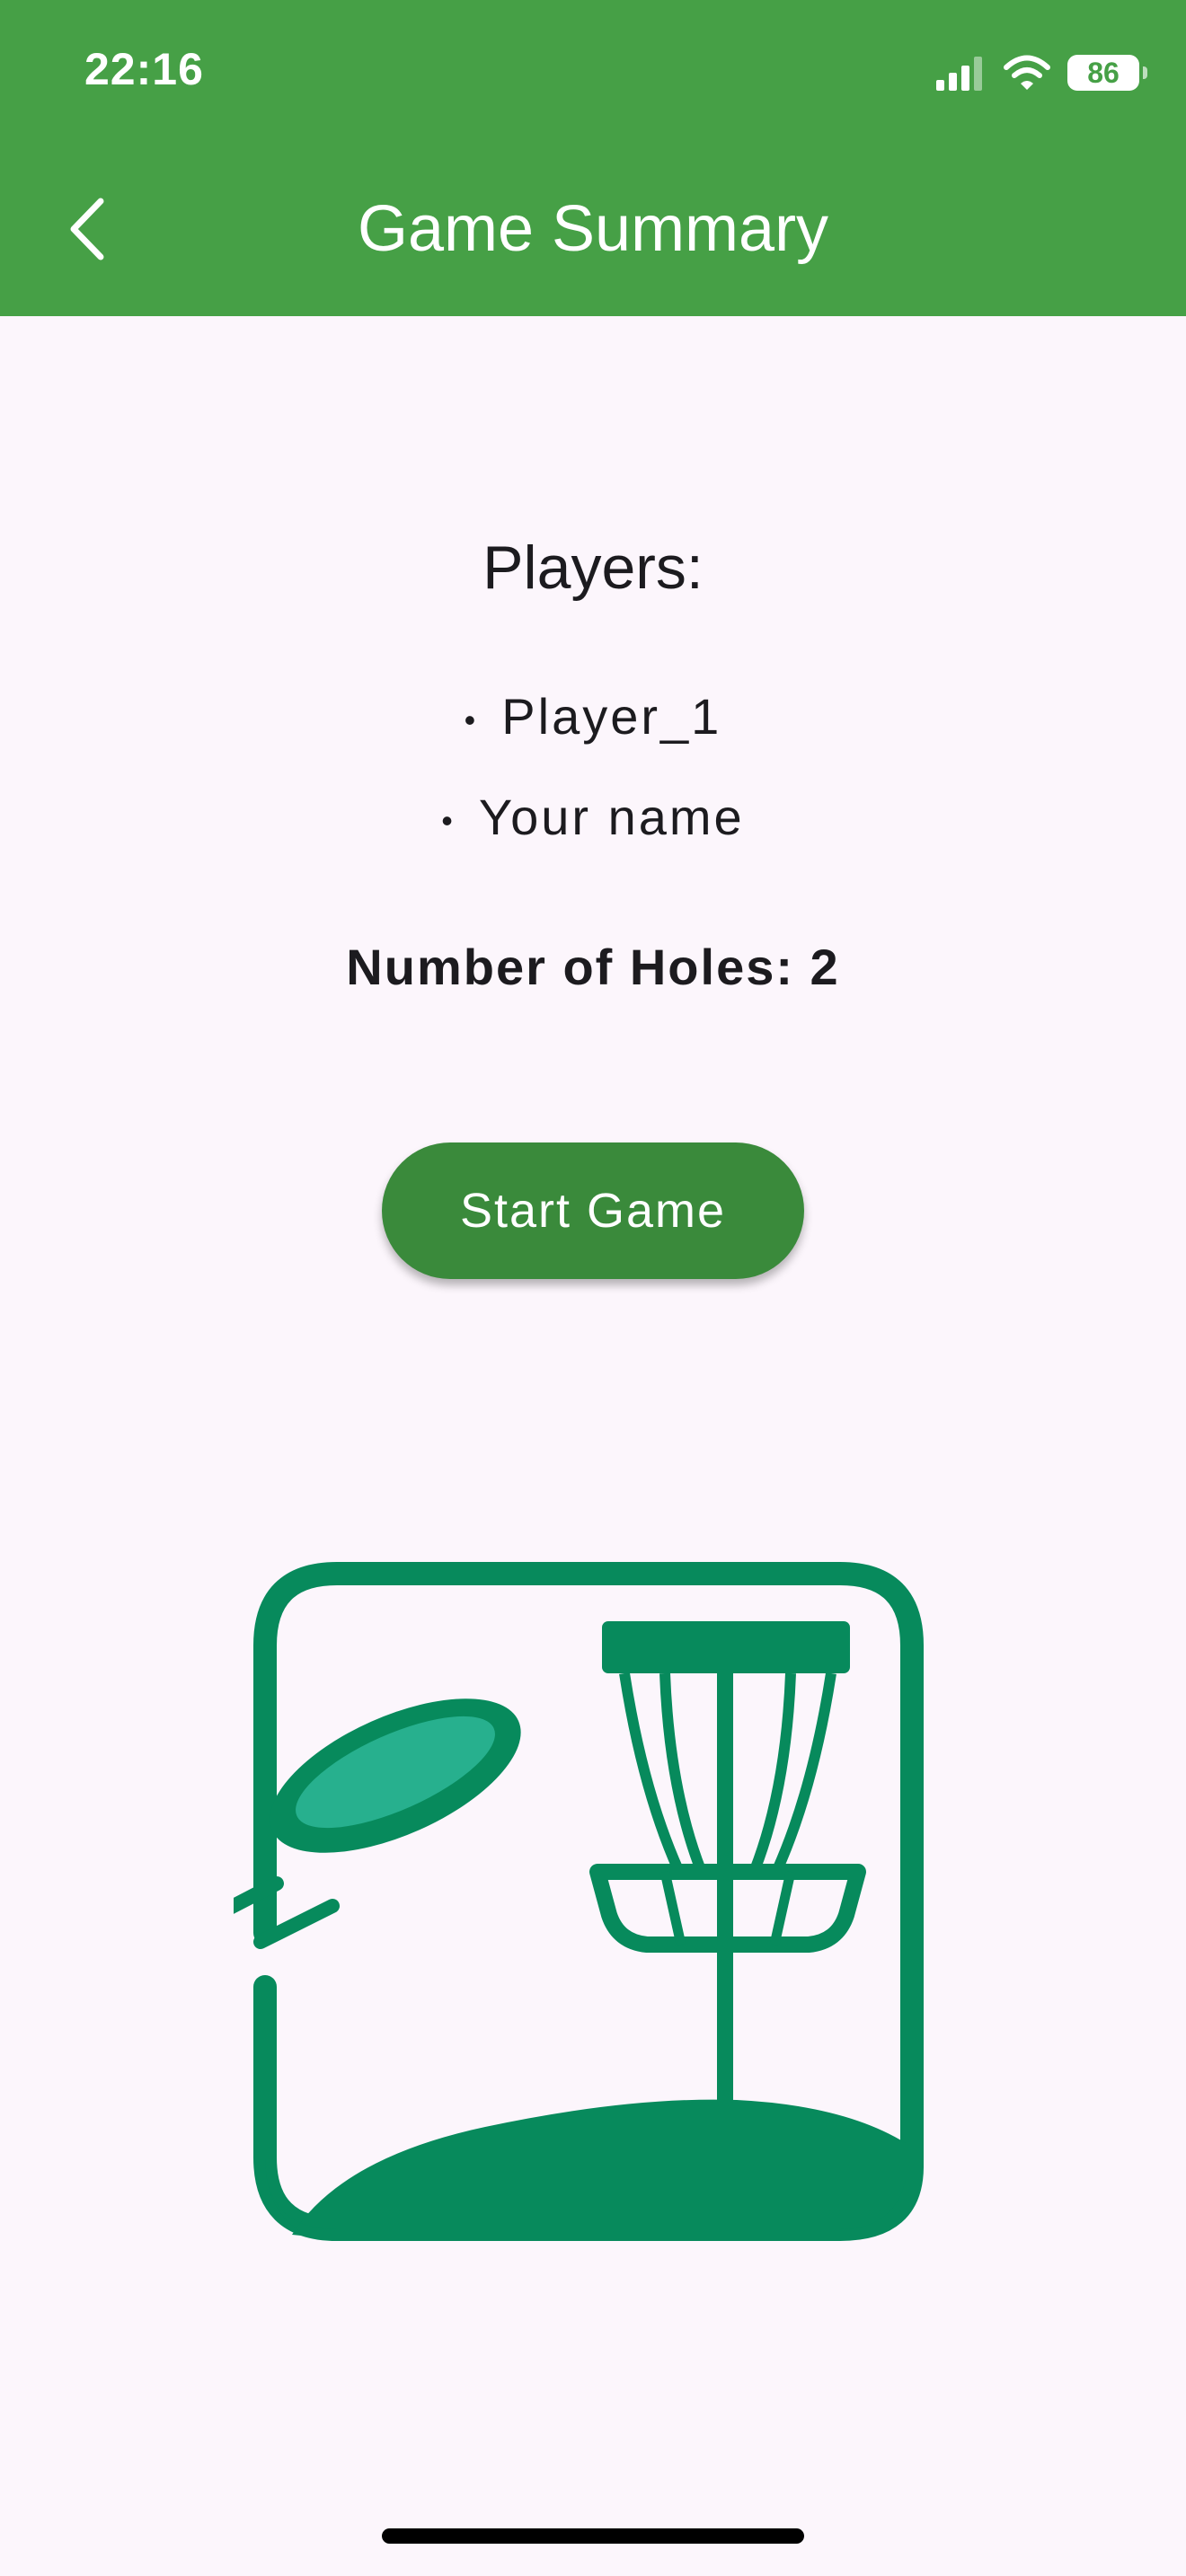  What do you see at coordinates (611, 716) in the screenshot?
I see `player-name: Player_1` at bounding box center [611, 716].